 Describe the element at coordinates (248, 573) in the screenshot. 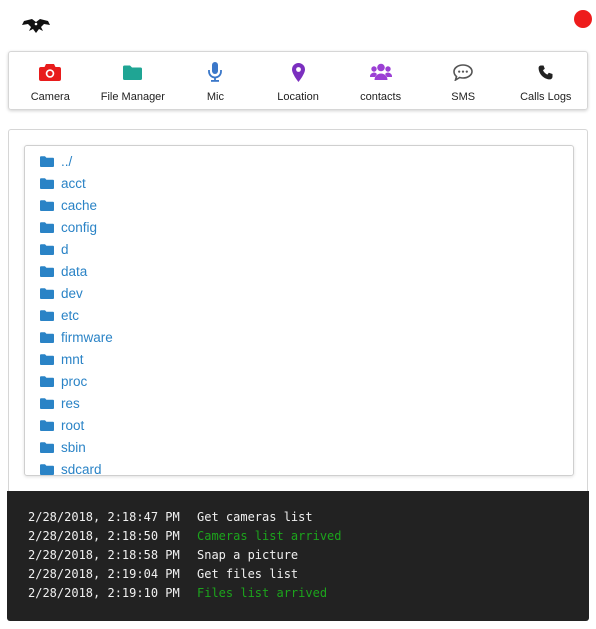

I see `log-message: Get files list` at that location.